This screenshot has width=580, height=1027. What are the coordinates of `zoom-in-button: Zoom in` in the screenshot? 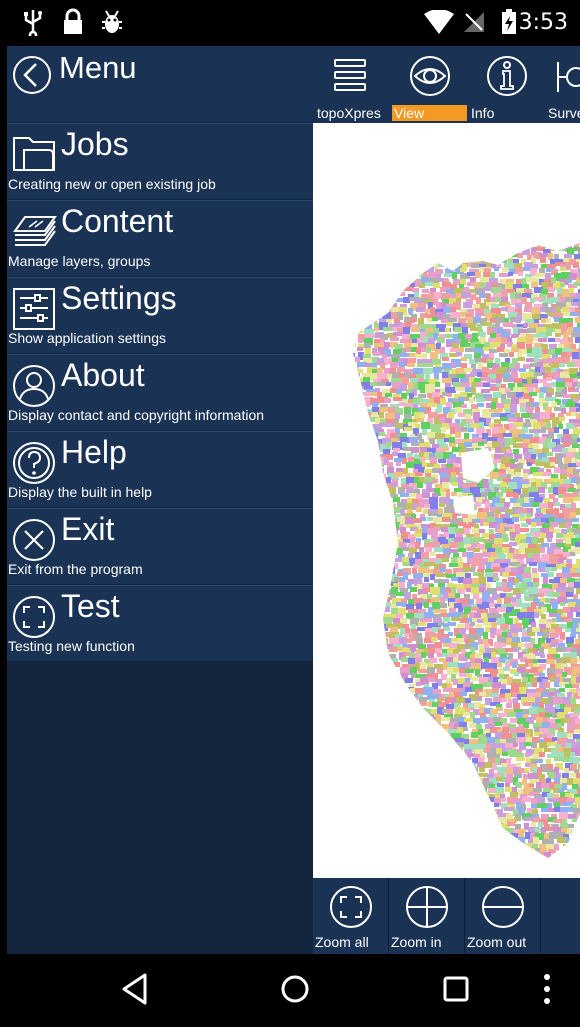 It's located at (427, 916).